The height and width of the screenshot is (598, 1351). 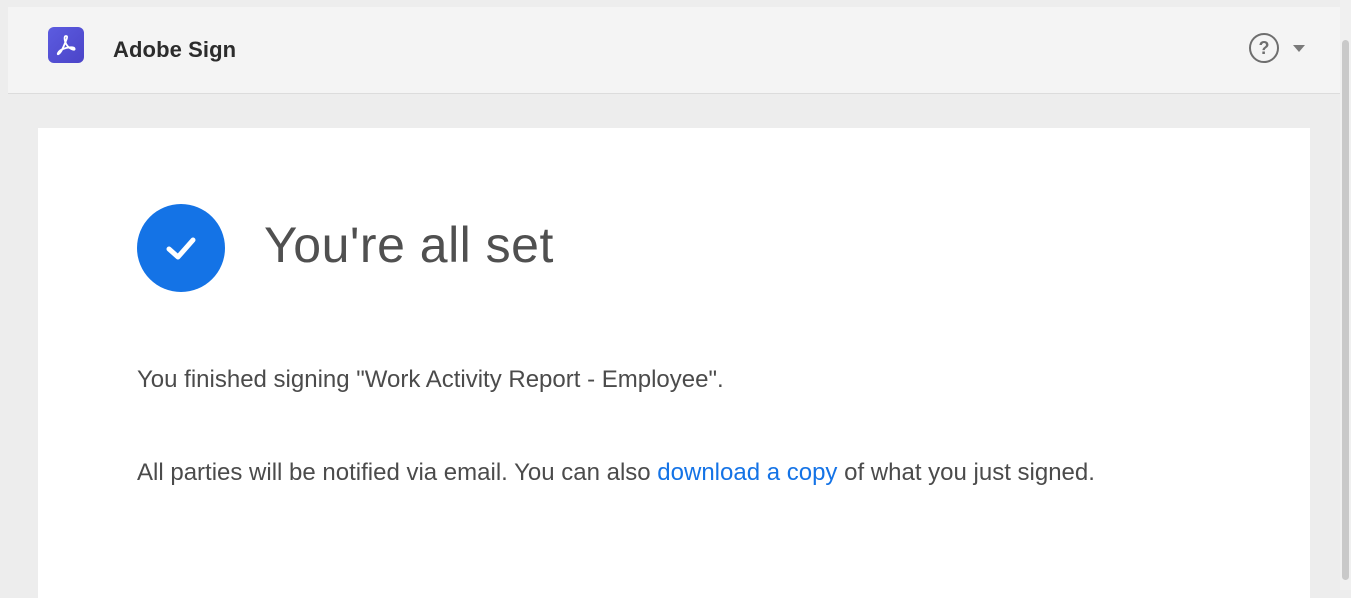 I want to click on vertical-scrollbar, so click(x=1345, y=295).